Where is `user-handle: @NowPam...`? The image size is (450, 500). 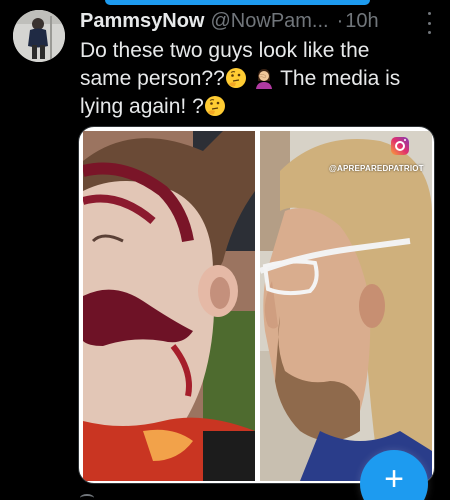
user-handle: @NowPam... is located at coordinates (270, 21).